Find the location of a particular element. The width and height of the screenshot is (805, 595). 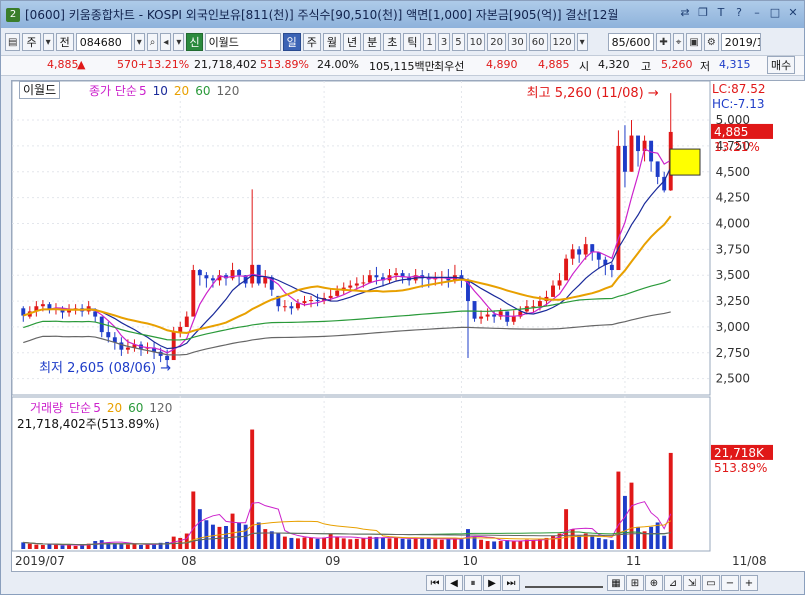

stock-name-field: 이월드 is located at coordinates (242, 42).